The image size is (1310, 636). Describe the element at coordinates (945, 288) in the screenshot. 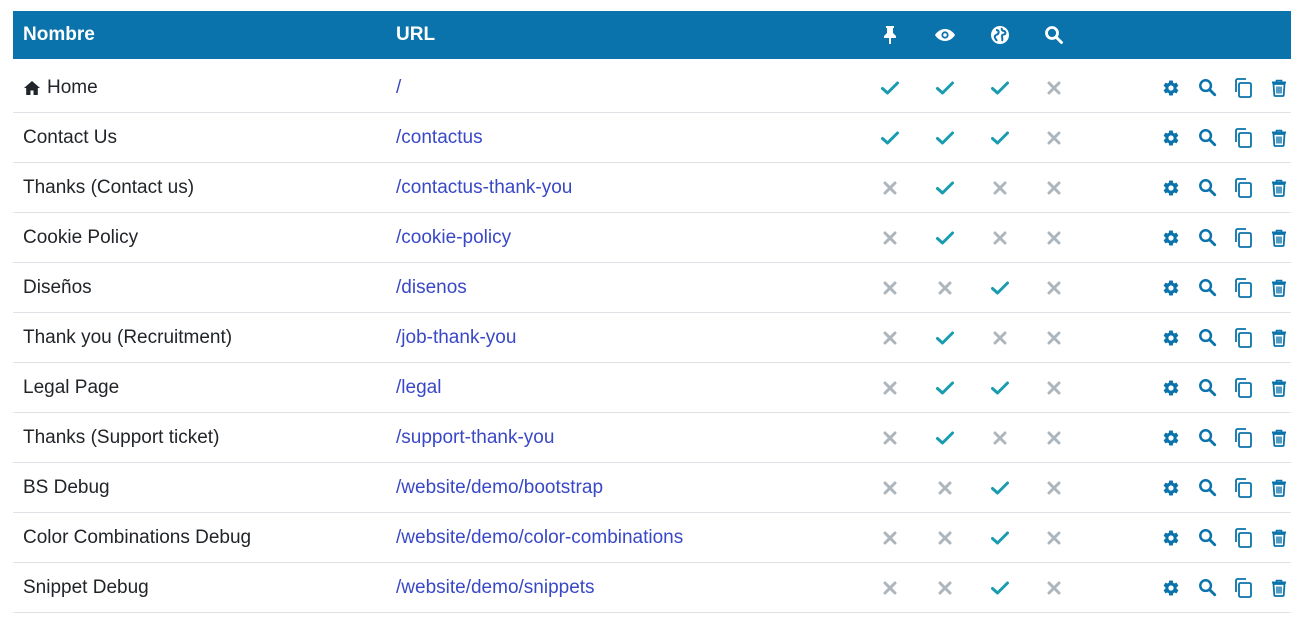

I see `is-published-cross-icon` at that location.